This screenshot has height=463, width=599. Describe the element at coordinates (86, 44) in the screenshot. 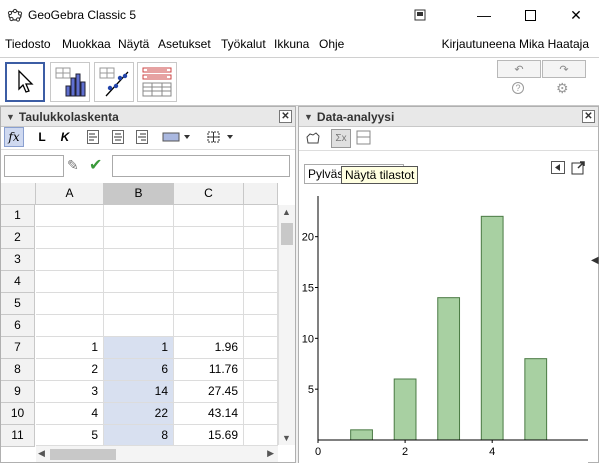

I see `menu-edit: Muokkaa` at that location.